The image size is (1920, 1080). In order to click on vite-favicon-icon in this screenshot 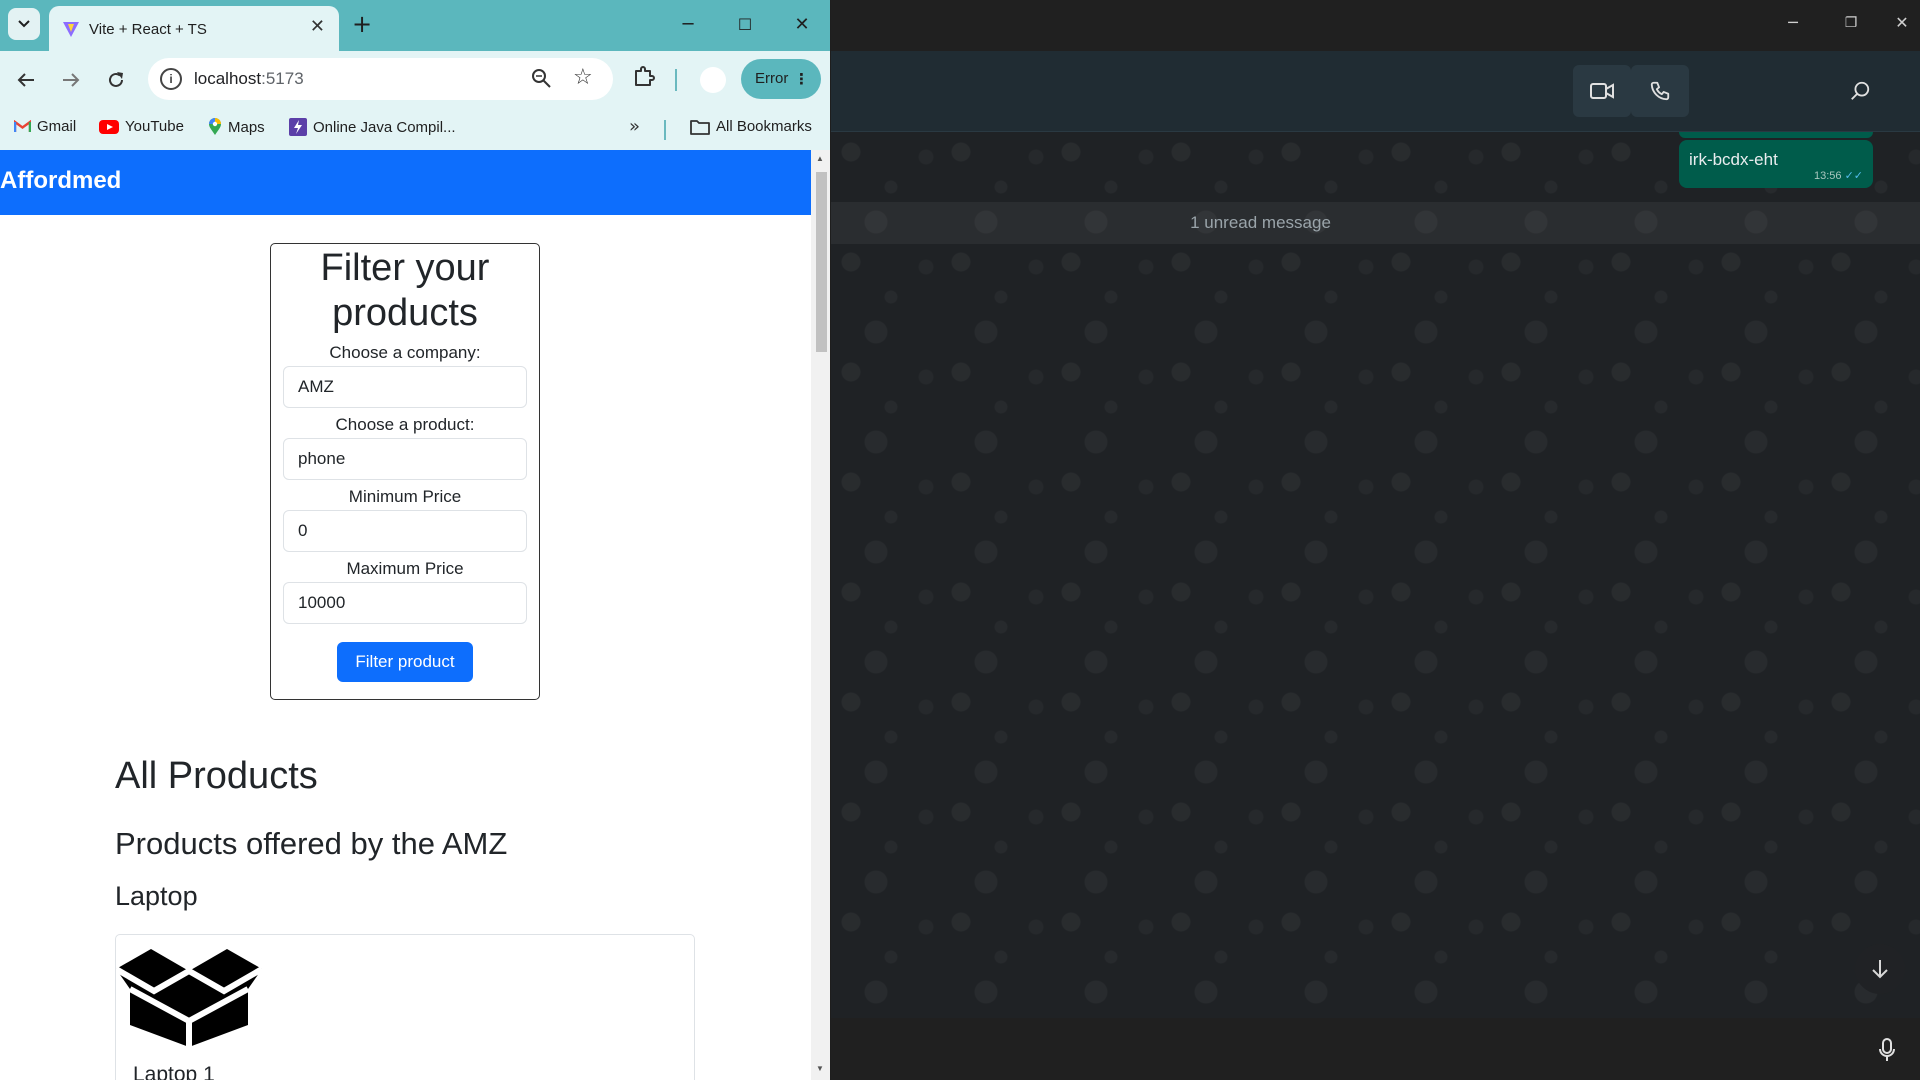, I will do `click(71, 29)`.